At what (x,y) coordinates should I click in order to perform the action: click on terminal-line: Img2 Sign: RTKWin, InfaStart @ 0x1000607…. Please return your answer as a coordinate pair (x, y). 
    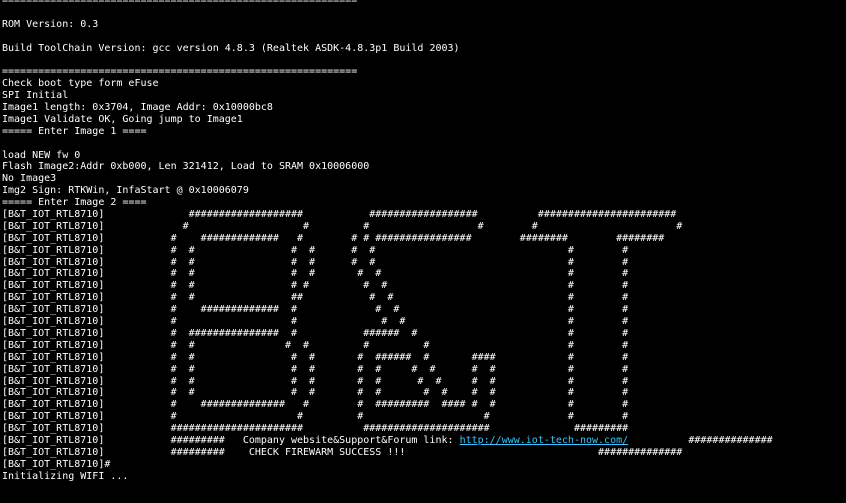
    Looking at the image, I should click on (125, 191).